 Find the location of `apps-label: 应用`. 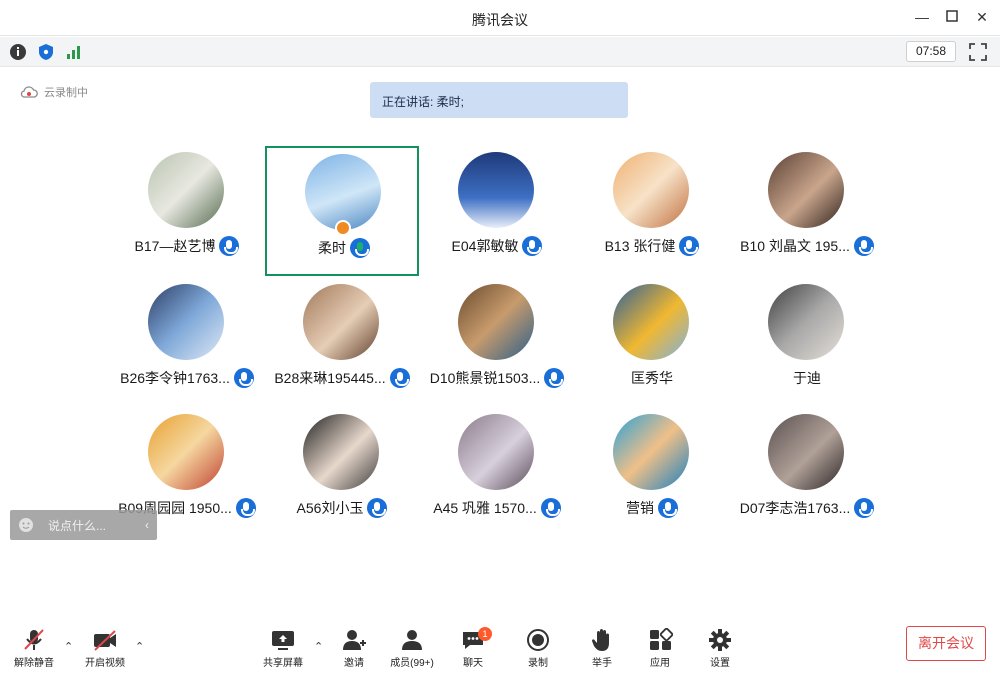

apps-label: 应用 is located at coordinates (660, 663).